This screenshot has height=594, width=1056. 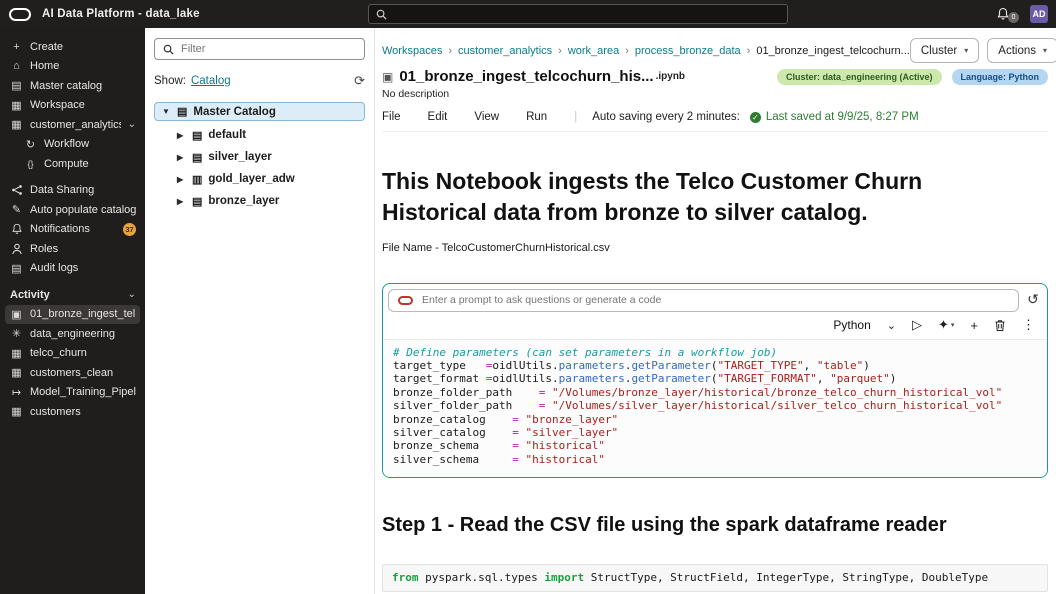 I want to click on schema-book-icon: ▤, so click(x=197, y=201).